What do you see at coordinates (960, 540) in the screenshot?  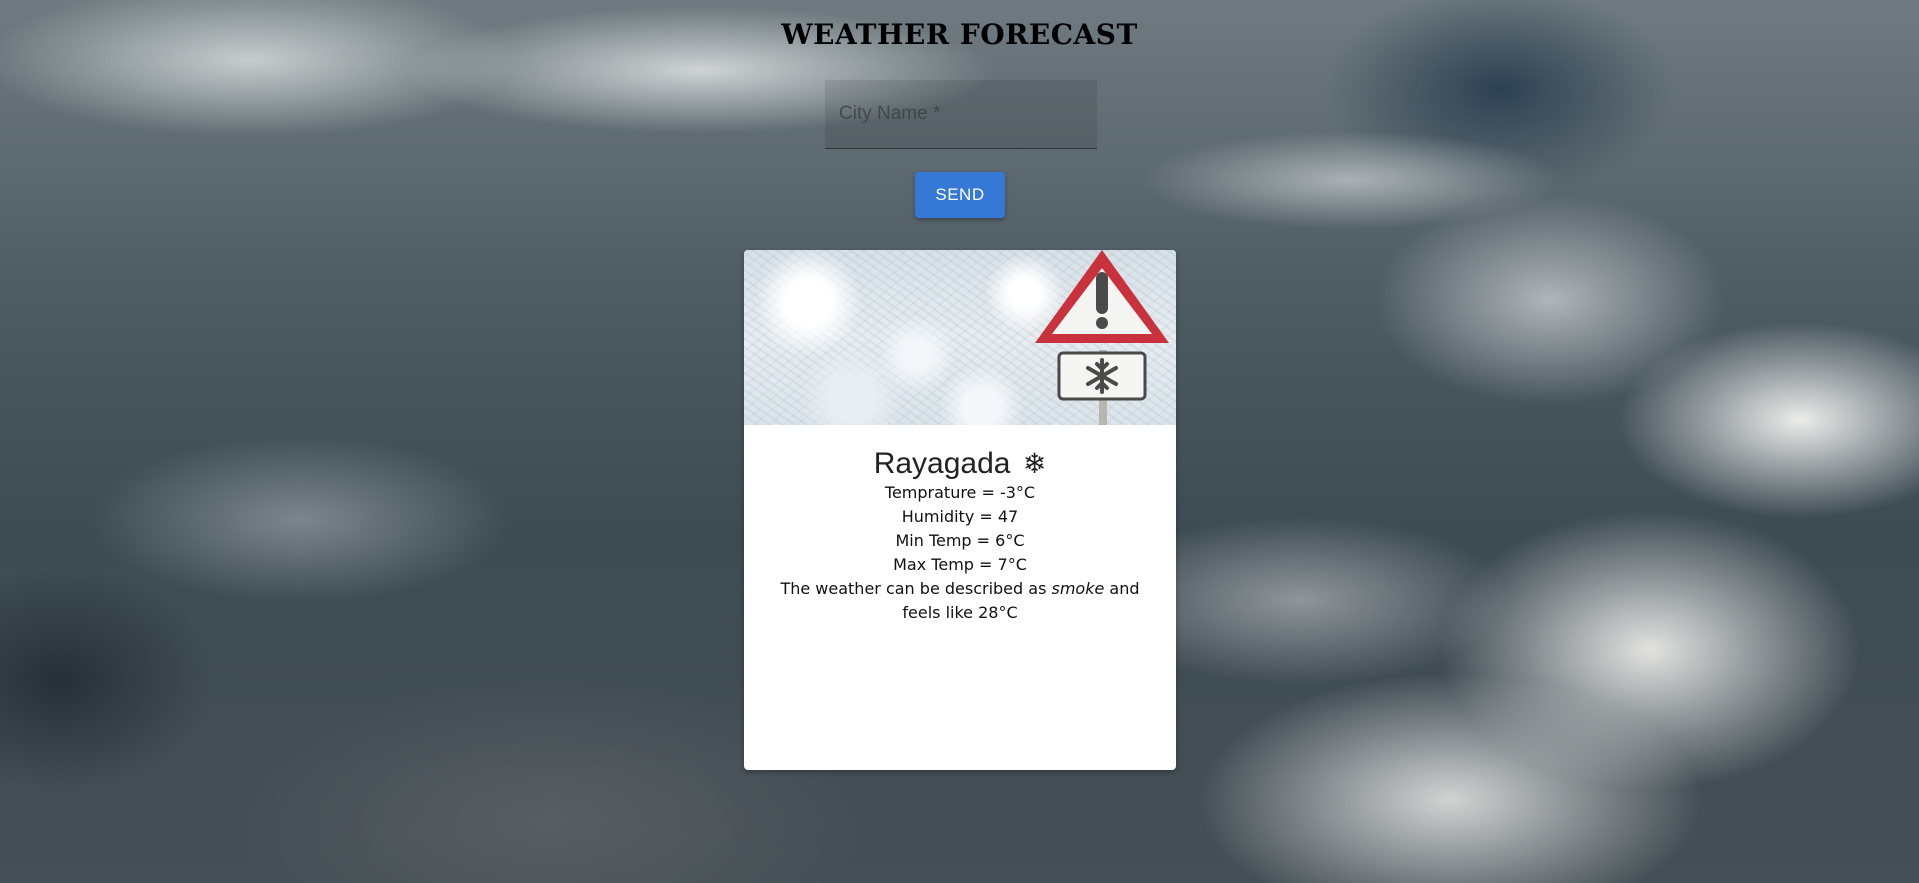 I see `min-temp-text: Min Temp = 6°C` at bounding box center [960, 540].